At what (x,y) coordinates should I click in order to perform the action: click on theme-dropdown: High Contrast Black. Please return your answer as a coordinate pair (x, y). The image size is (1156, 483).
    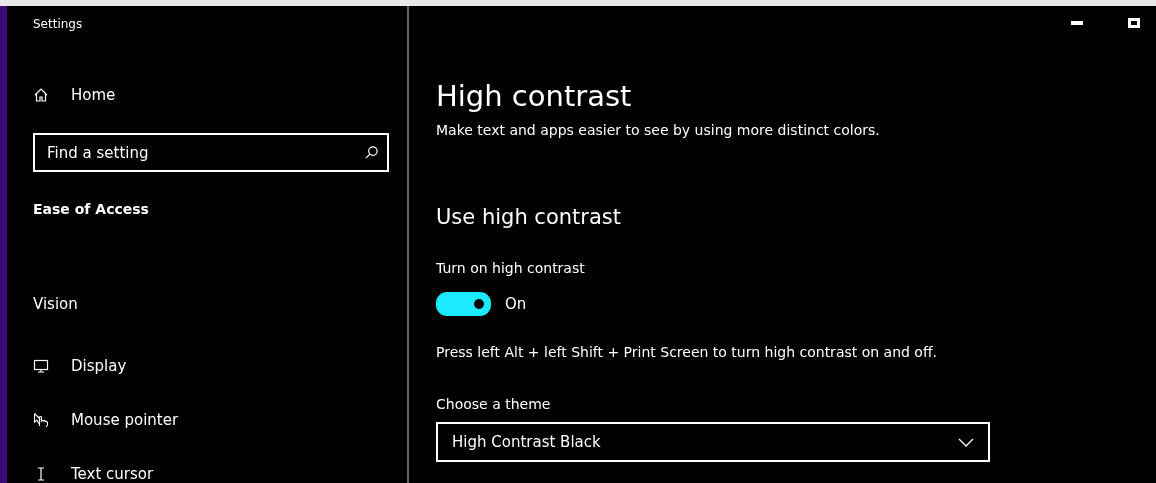
    Looking at the image, I should click on (713, 442).